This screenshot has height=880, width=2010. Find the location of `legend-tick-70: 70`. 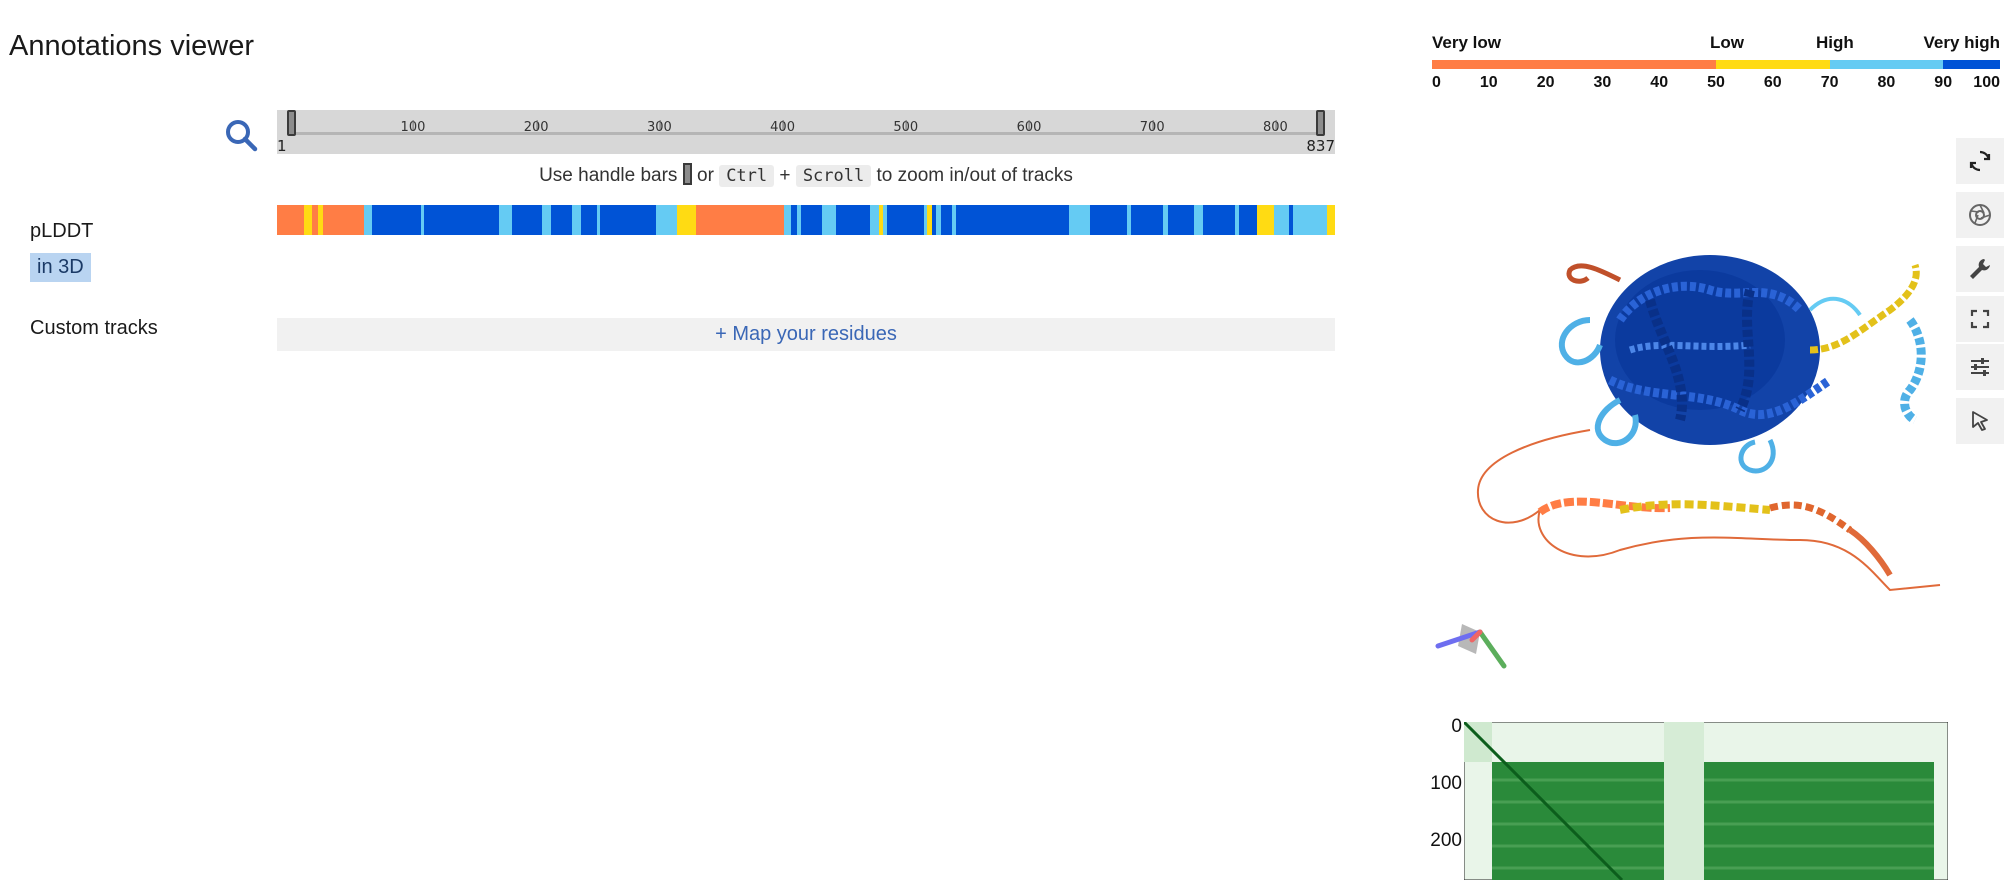

legend-tick-70: 70 is located at coordinates (1829, 82).